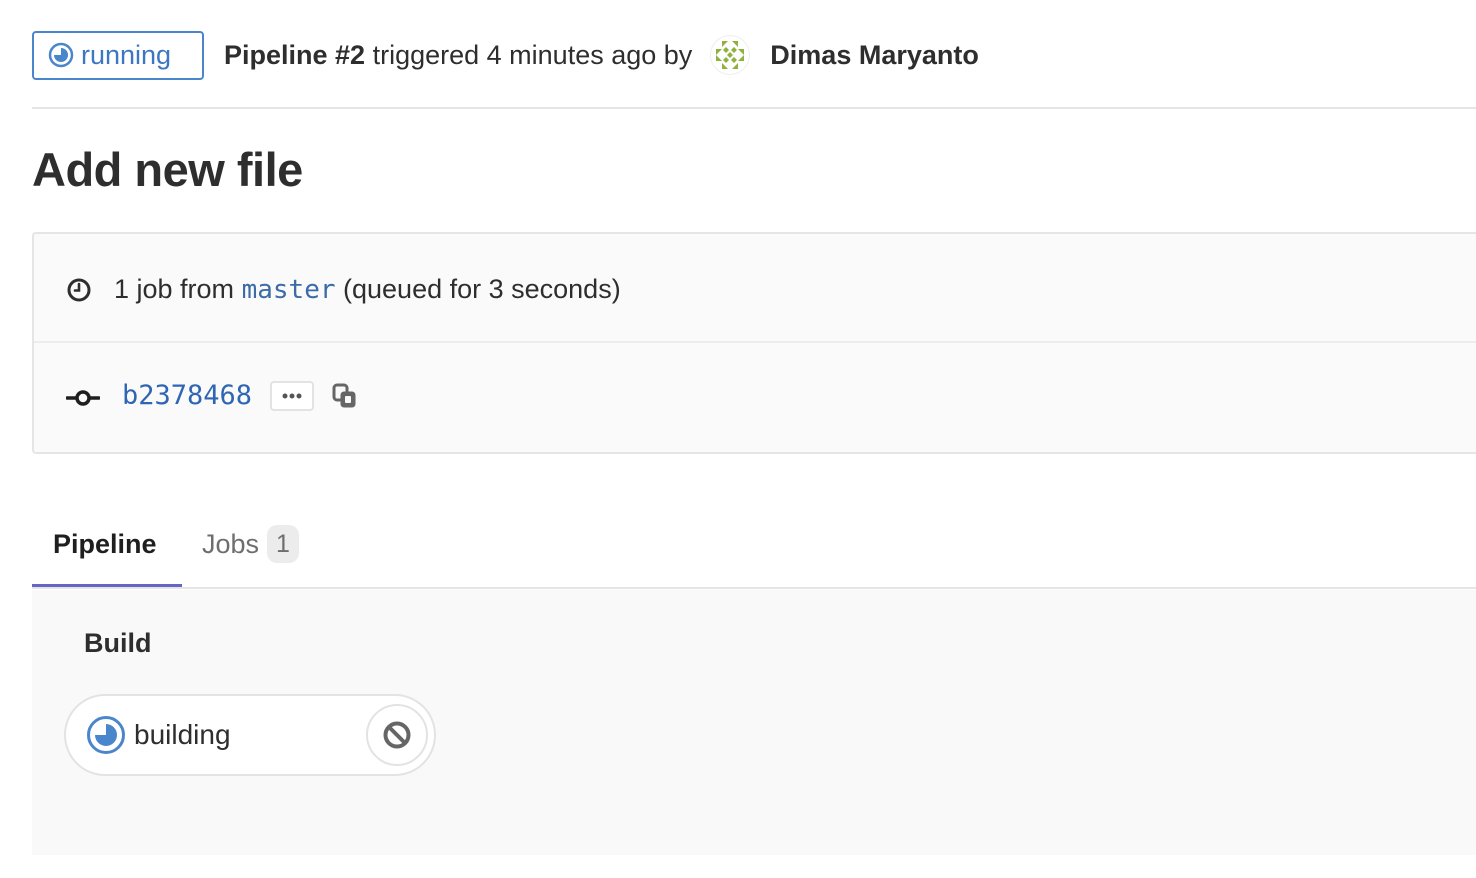  I want to click on copy-sha-button, so click(345, 396).